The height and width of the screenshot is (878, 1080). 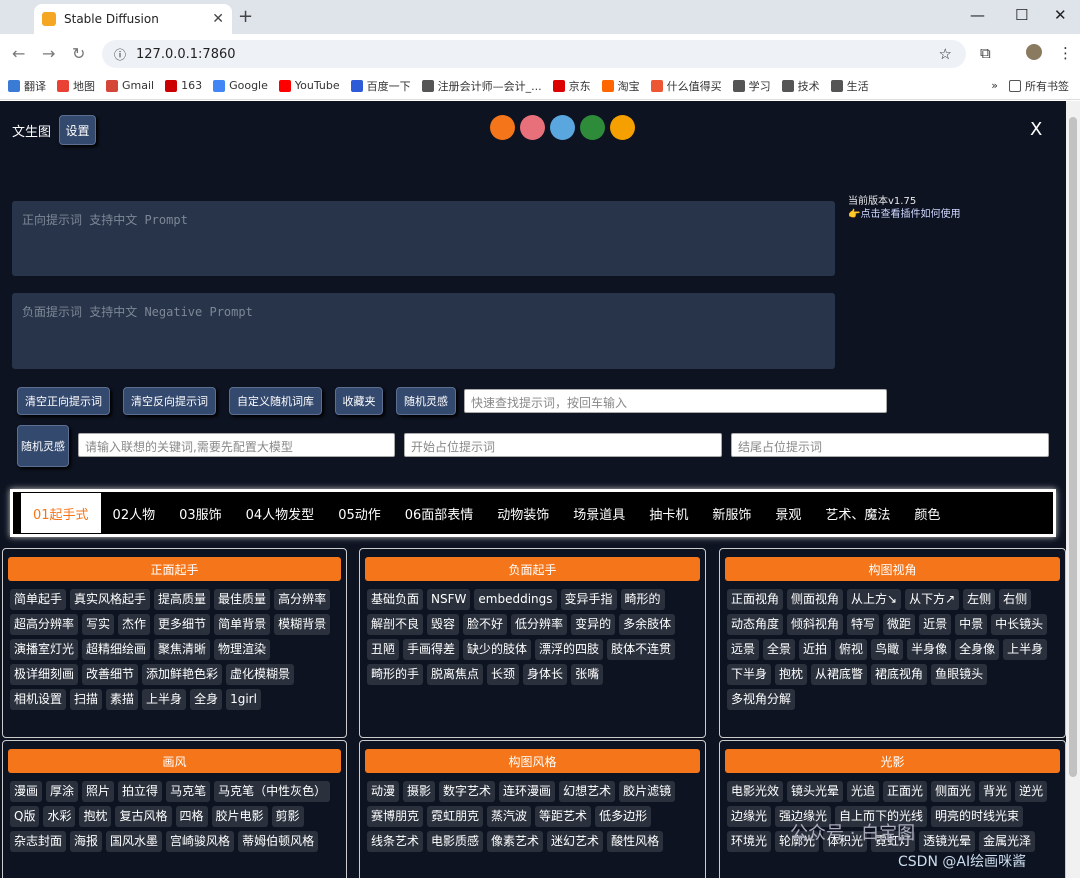 What do you see at coordinates (815, 791) in the screenshot?
I see `prompt-tag: 镜头光晕` at bounding box center [815, 791].